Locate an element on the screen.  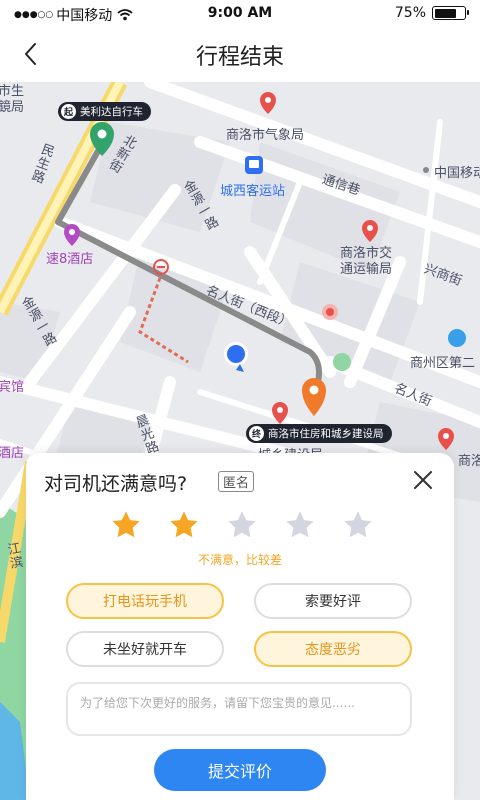
start-location-tag: 起 美利达自行车 is located at coordinates (104, 111).